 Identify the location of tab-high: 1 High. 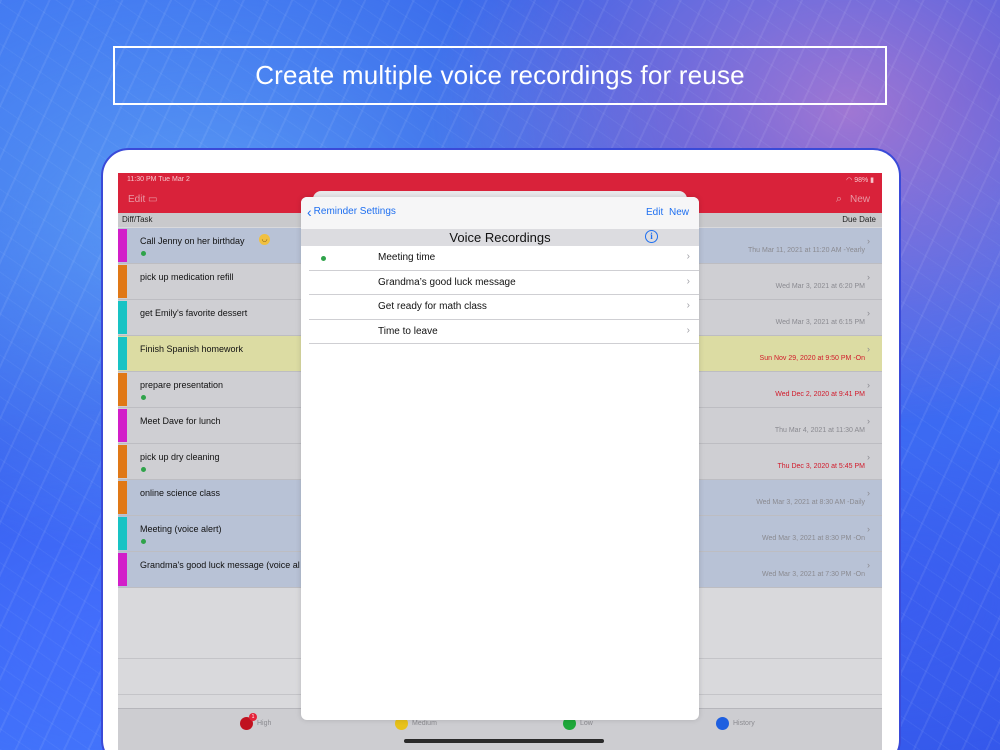
(256, 721).